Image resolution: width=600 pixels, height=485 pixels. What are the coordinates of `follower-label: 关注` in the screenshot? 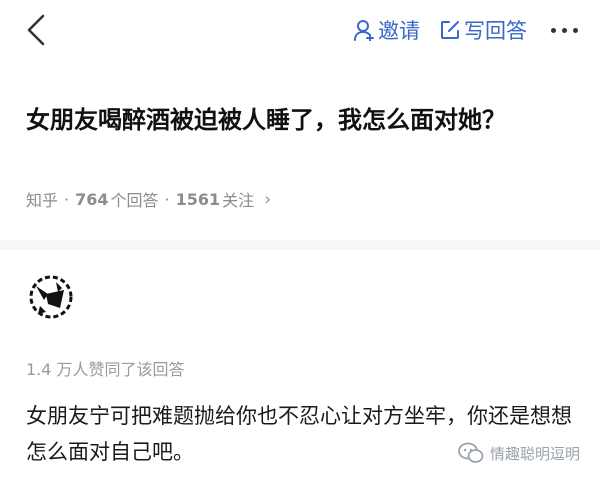 It's located at (238, 200).